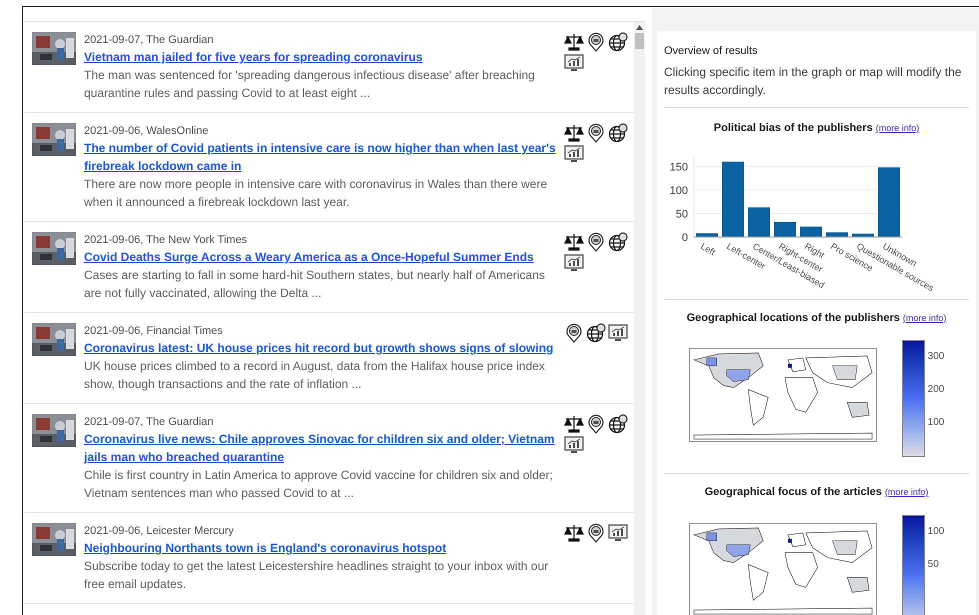 This screenshot has height=615, width=979. What do you see at coordinates (679, 190) in the screenshot?
I see `axis-tick-label: 100` at bounding box center [679, 190].